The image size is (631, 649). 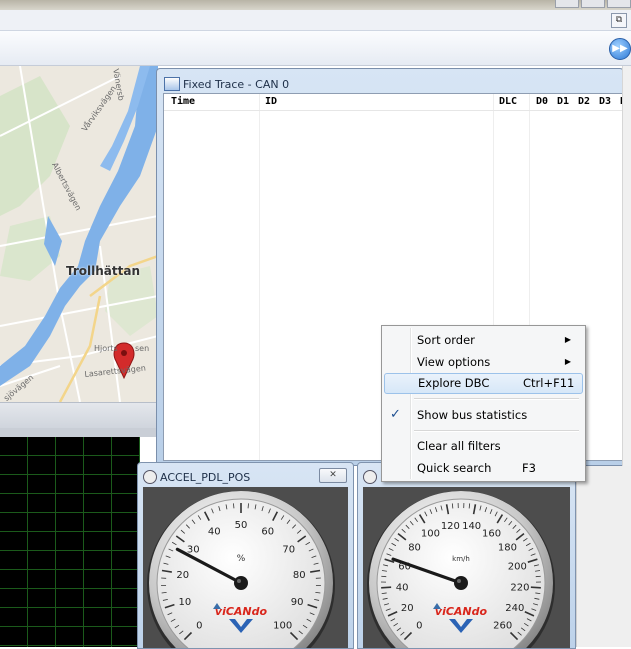 What do you see at coordinates (508, 101) in the screenshot?
I see `column-header-dlc: DLC` at bounding box center [508, 101].